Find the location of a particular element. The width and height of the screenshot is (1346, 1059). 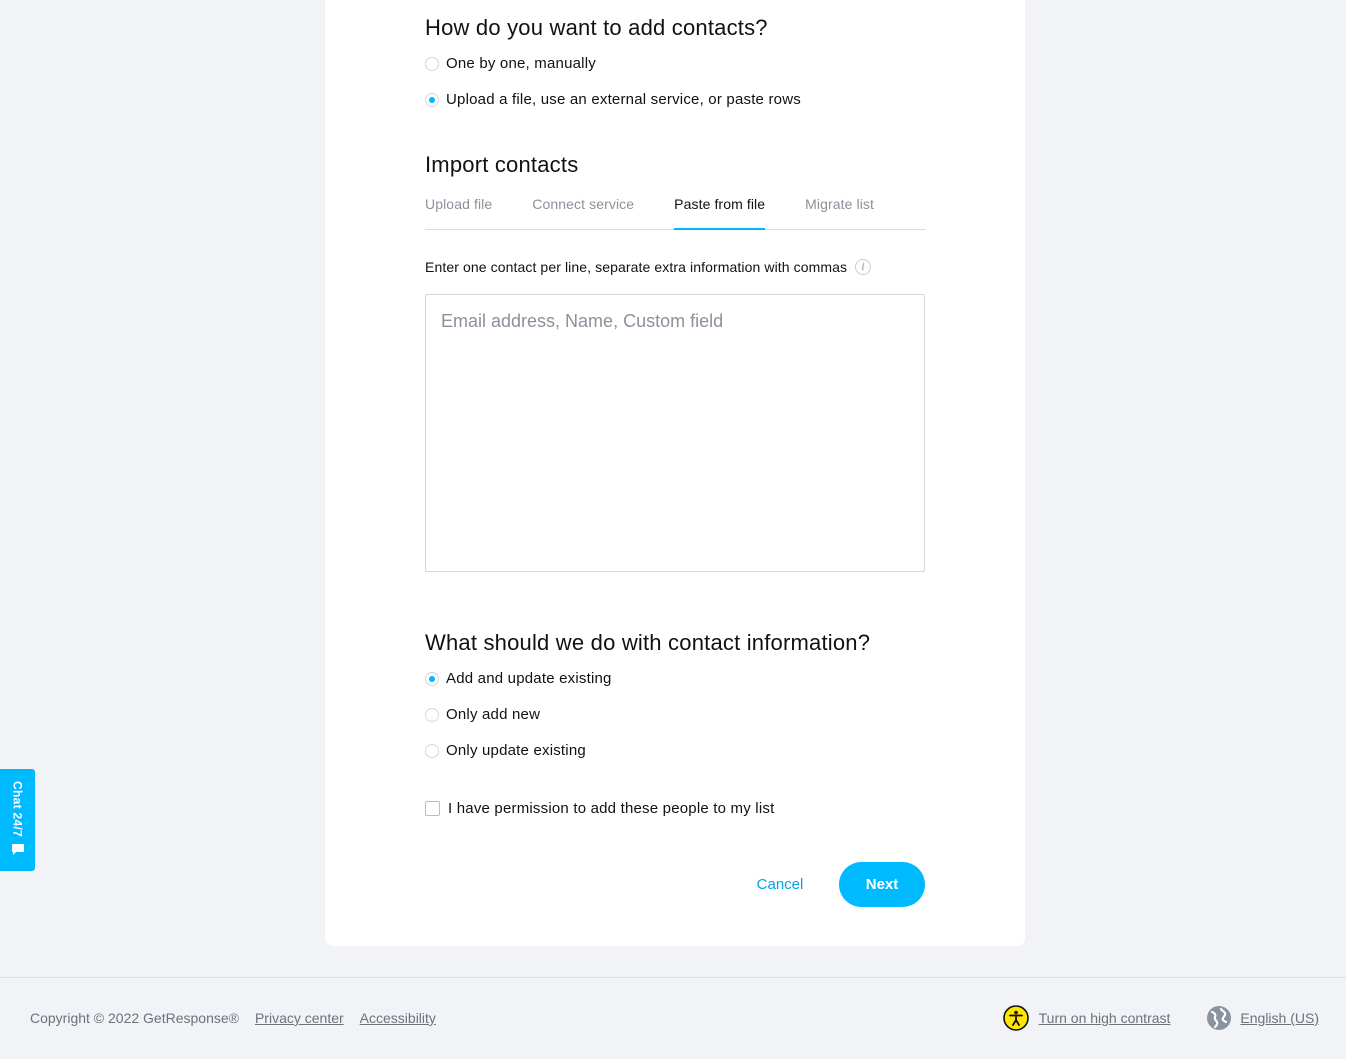

tab-migrate-list: Migrate list is located at coordinates (839, 211).